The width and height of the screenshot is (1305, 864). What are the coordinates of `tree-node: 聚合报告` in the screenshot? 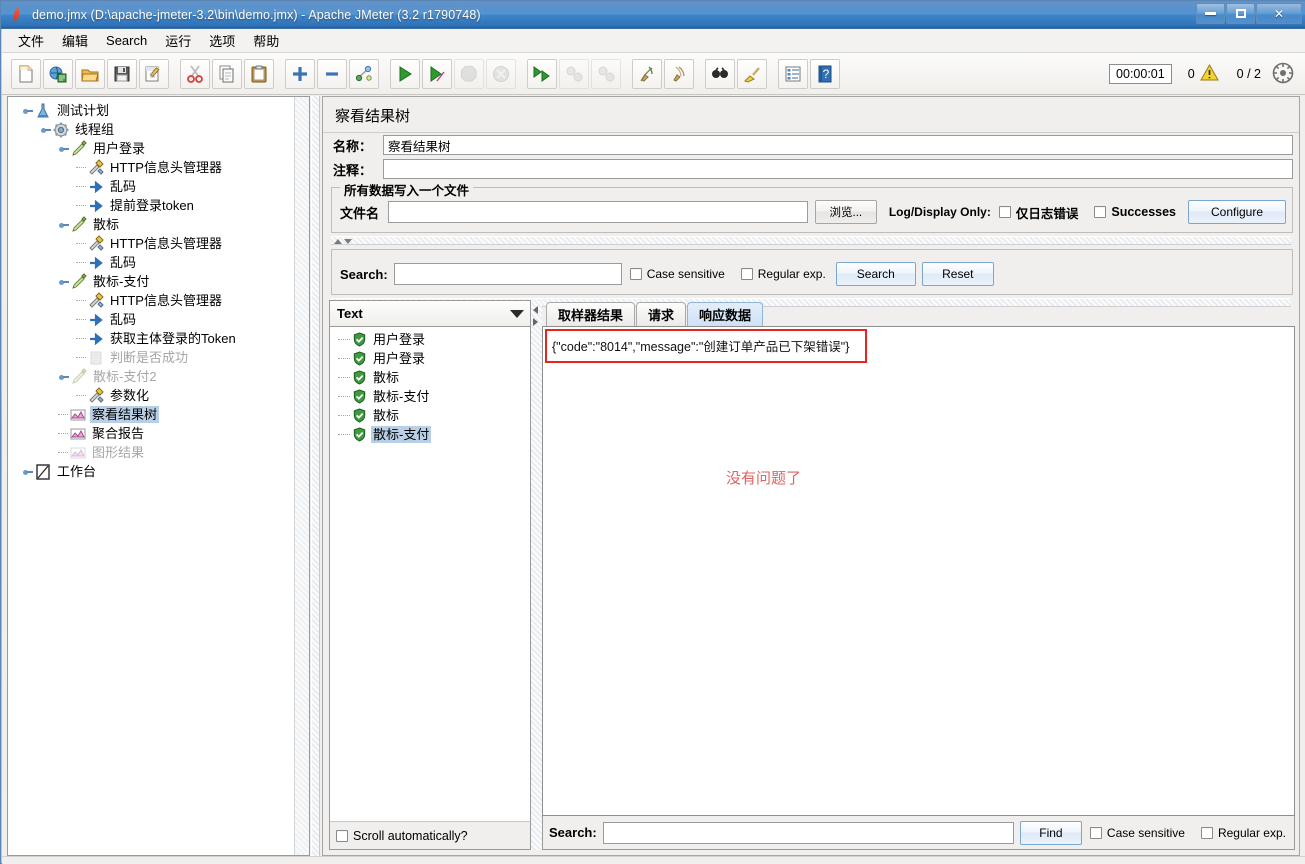 It's located at (161, 433).